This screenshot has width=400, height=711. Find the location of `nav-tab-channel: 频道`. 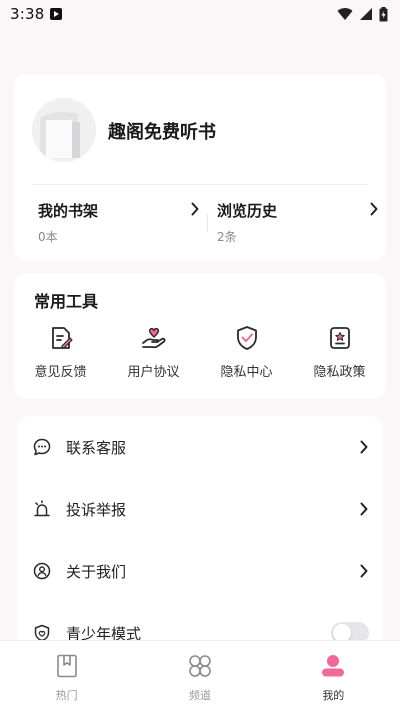

nav-tab-channel: 频道 is located at coordinates (199, 676).